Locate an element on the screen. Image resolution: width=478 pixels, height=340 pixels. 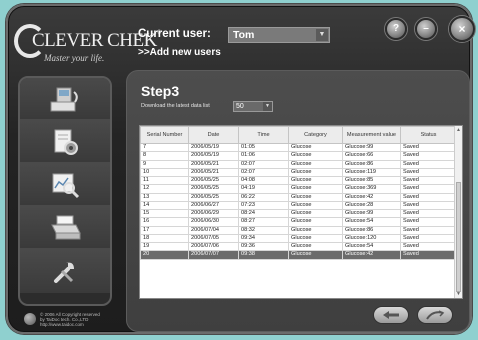
scroll-up-icon: ▲ is located at coordinates (458, 130).